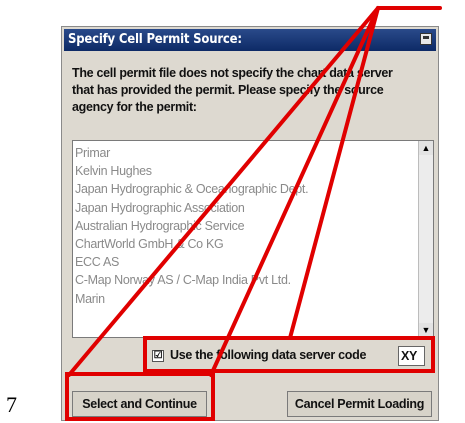 This screenshot has width=465, height=423. What do you see at coordinates (289, 354) in the screenshot?
I see `highlight-server-code-box` at bounding box center [289, 354].